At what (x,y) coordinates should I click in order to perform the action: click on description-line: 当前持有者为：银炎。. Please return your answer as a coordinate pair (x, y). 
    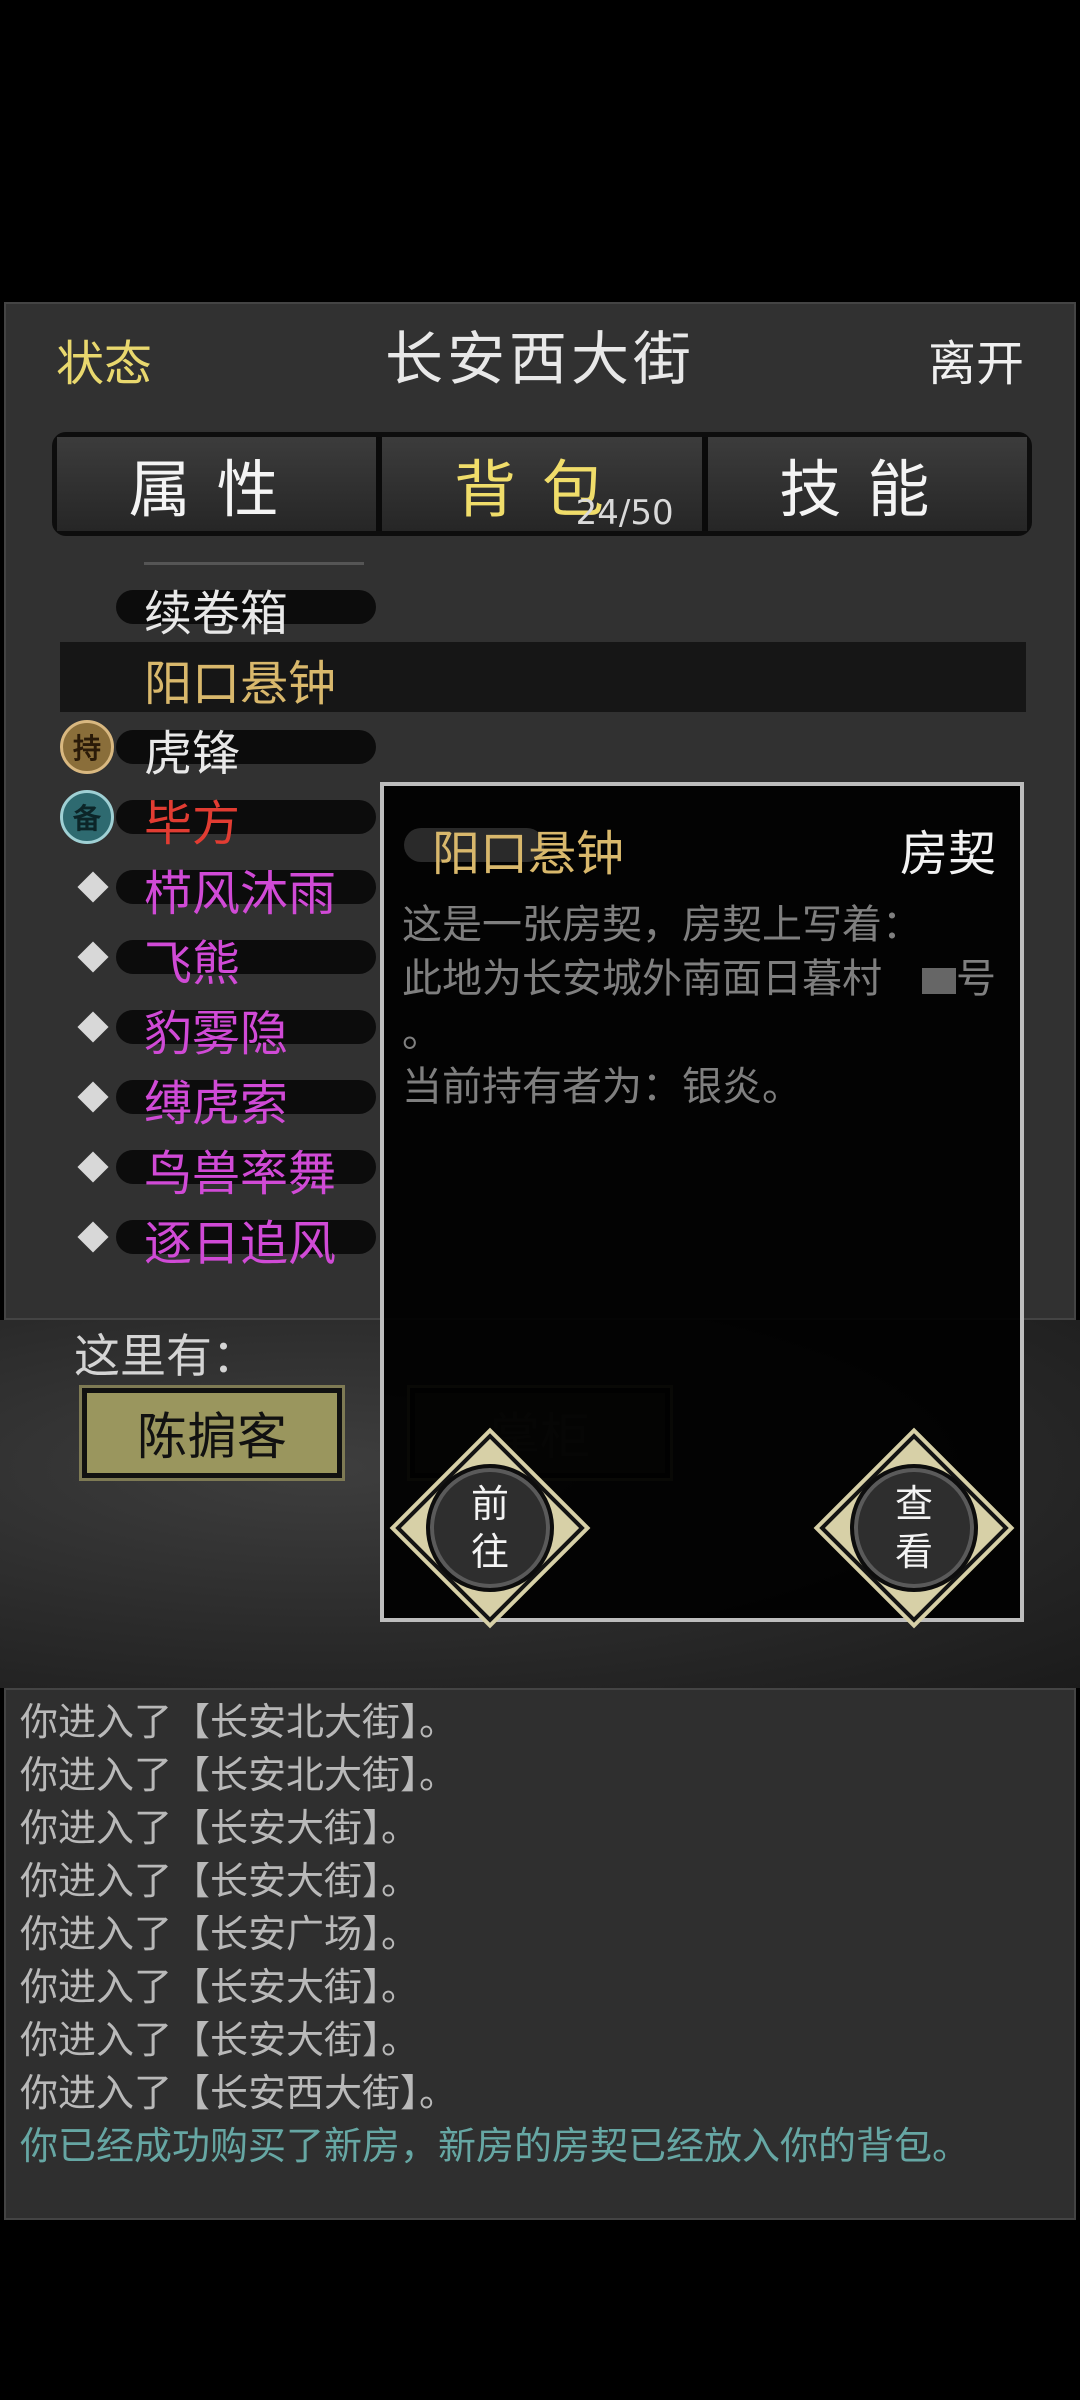
    Looking at the image, I should click on (602, 1087).